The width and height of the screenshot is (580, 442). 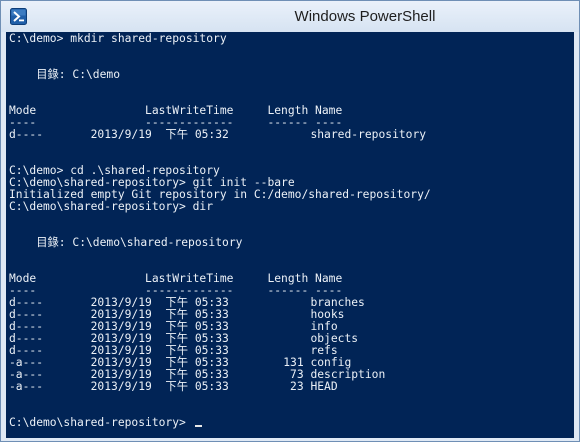 What do you see at coordinates (65, 74) in the screenshot?
I see `console-line: 目錄: C:\demo` at bounding box center [65, 74].